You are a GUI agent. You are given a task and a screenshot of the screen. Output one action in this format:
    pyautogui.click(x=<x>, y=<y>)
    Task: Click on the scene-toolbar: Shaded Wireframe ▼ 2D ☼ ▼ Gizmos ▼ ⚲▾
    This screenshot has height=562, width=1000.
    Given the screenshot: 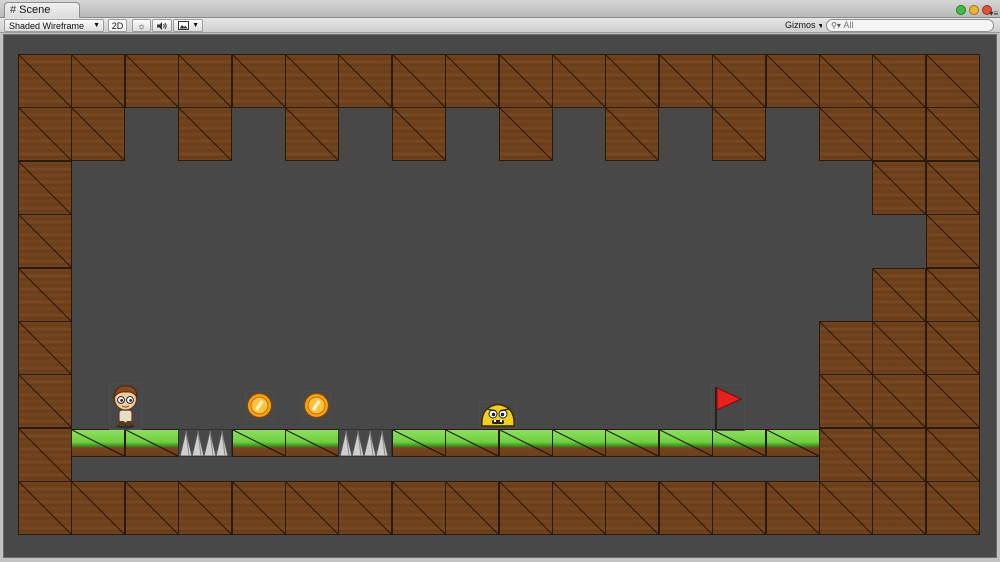 What is the action you would take?
    pyautogui.click(x=500, y=25)
    